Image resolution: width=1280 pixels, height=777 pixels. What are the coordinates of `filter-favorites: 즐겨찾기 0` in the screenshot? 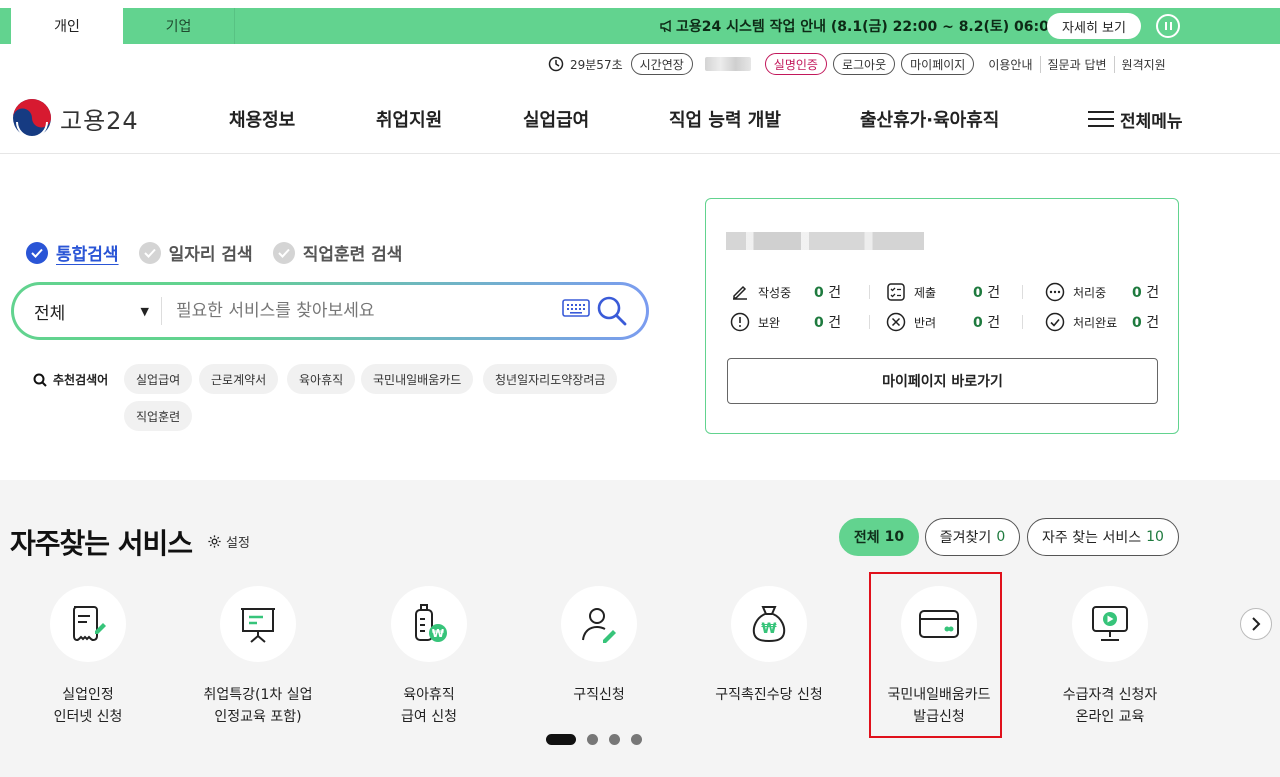 It's located at (972, 537).